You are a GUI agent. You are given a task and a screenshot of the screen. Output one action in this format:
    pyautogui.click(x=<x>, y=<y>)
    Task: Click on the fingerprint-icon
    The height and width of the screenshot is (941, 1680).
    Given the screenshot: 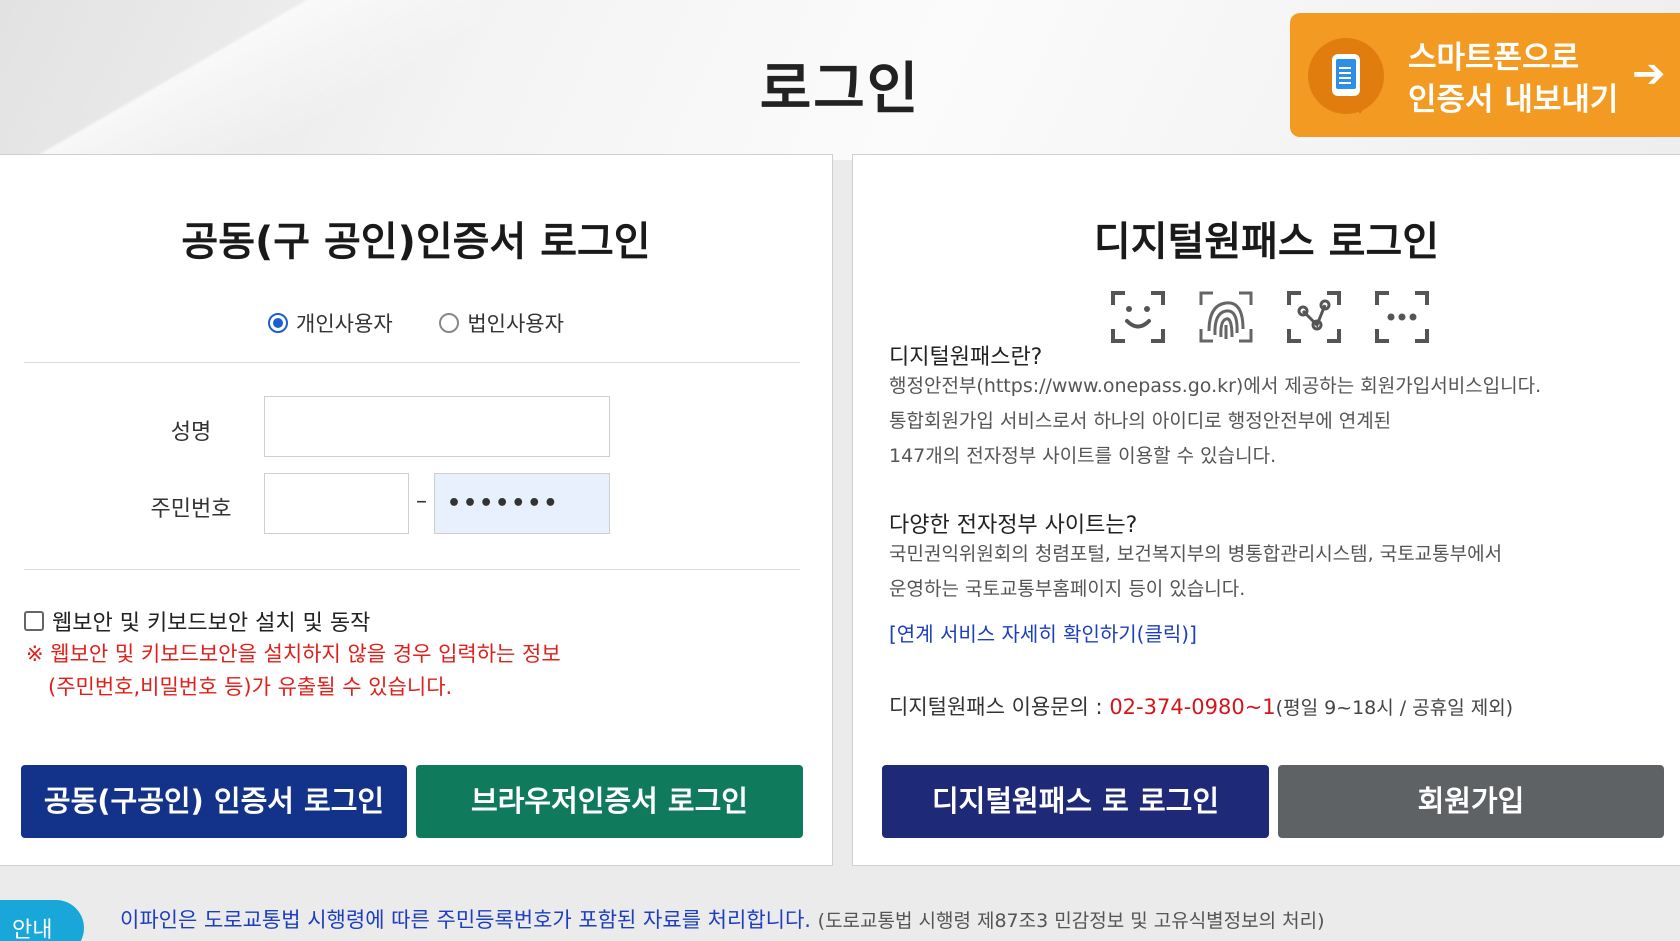 What is the action you would take?
    pyautogui.click(x=1226, y=317)
    